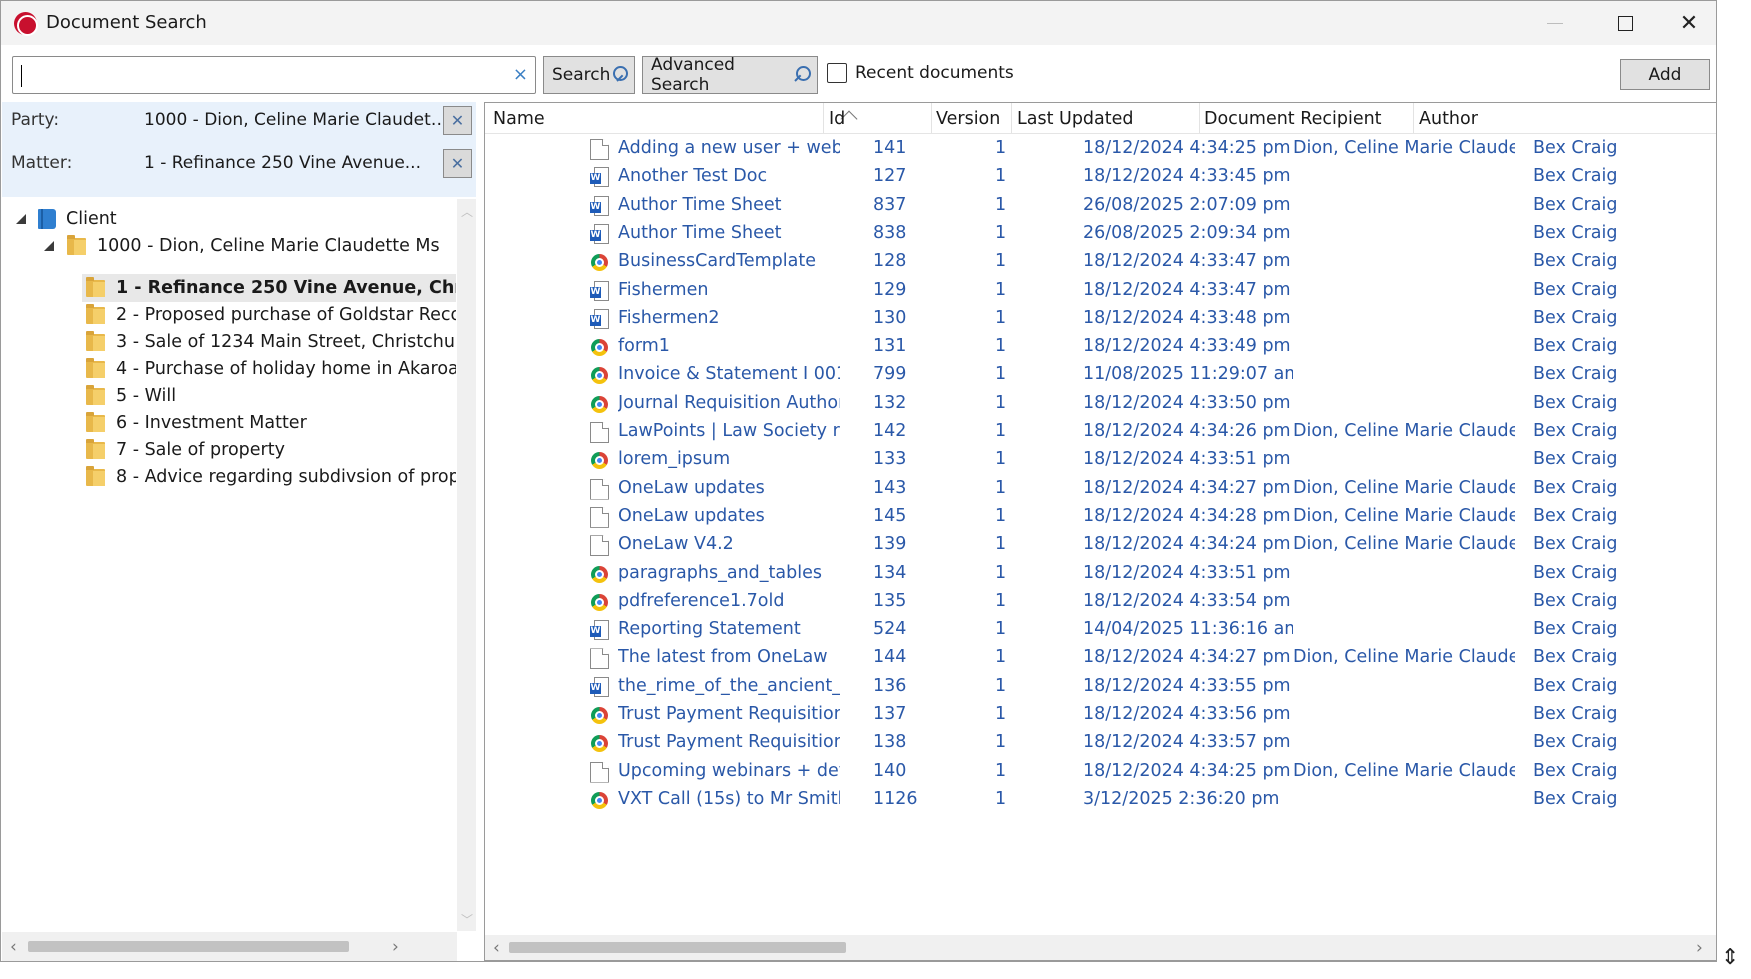  Describe the element at coordinates (729, 318) in the screenshot. I see `cell-name: Fishermen2` at that location.